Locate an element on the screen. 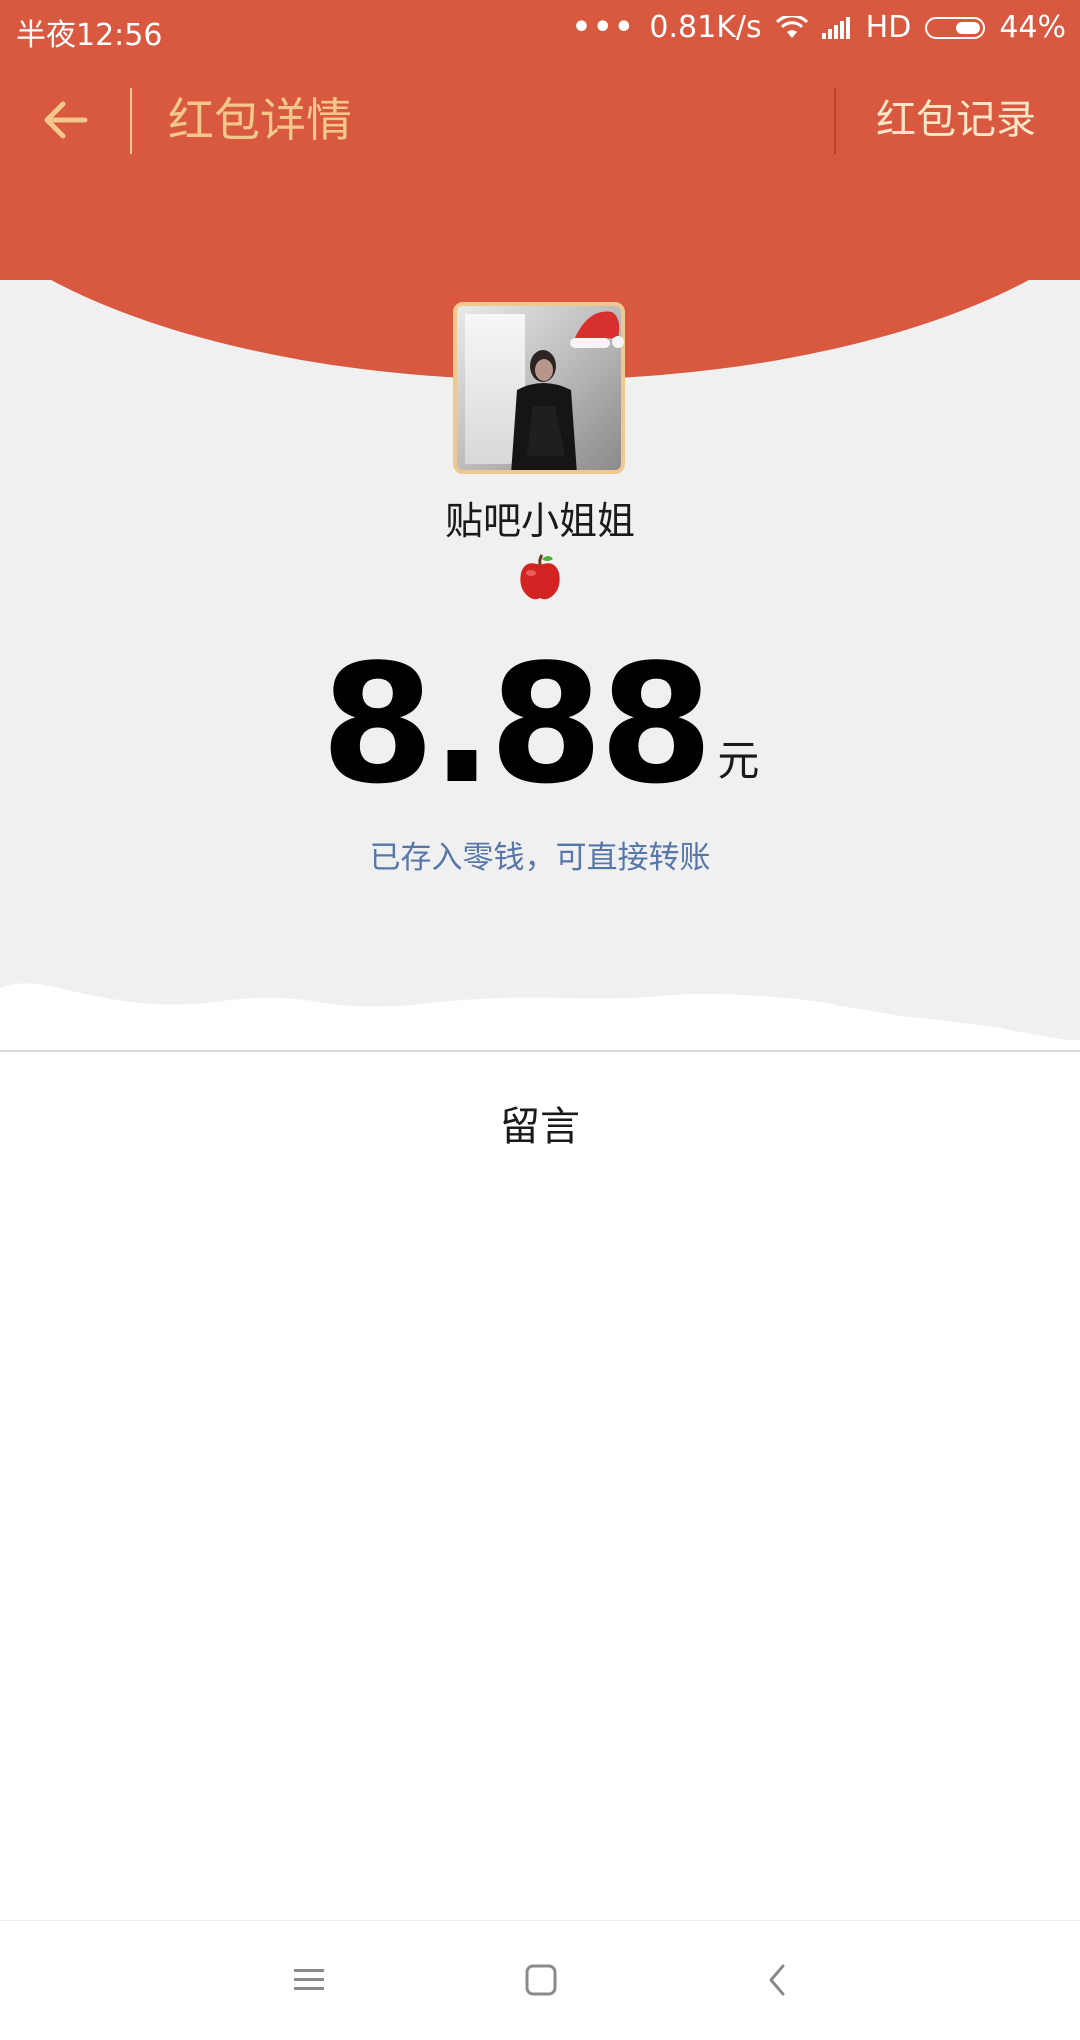  battery-icon is located at coordinates (955, 27).